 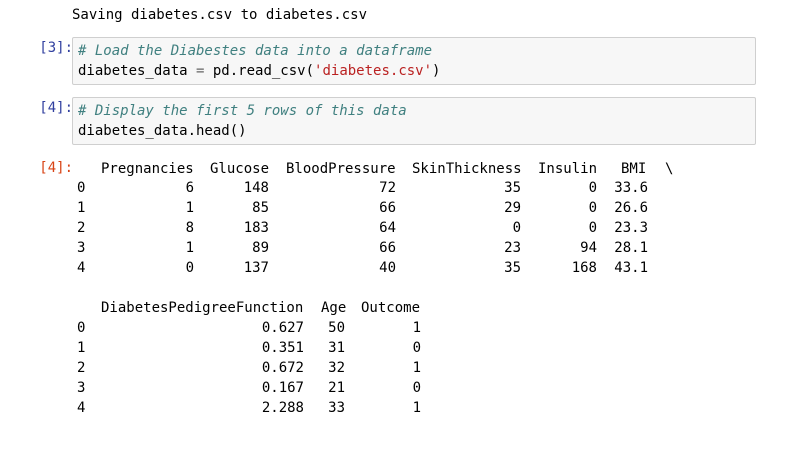 I want to click on table-cell: 26.6, so click(x=631, y=208).